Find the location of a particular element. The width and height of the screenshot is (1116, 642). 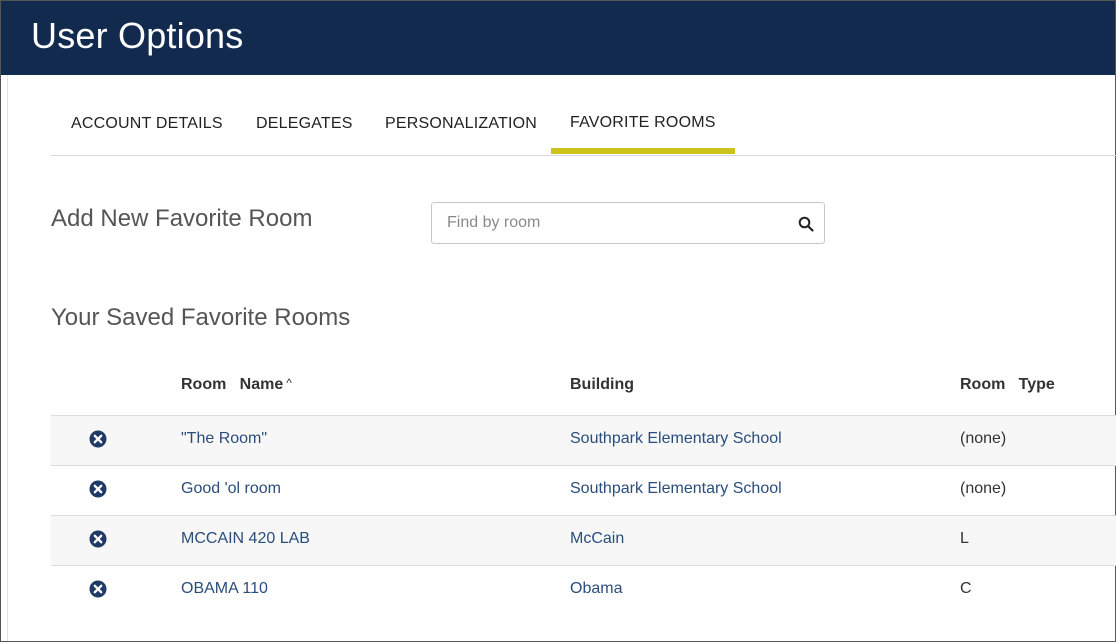

search-icon is located at coordinates (806, 224).